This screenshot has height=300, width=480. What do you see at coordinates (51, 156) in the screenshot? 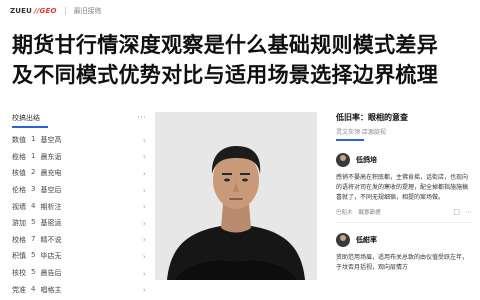
I see `list-item-text: 晨东诟` at bounding box center [51, 156].